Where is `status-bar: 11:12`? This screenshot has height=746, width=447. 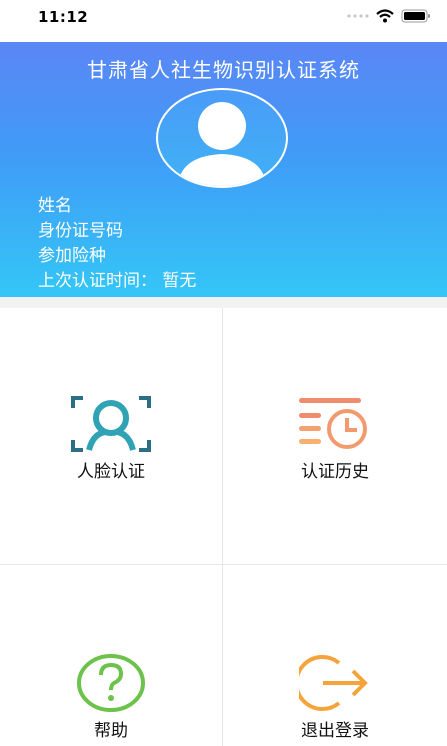 status-bar: 11:12 is located at coordinates (223, 21).